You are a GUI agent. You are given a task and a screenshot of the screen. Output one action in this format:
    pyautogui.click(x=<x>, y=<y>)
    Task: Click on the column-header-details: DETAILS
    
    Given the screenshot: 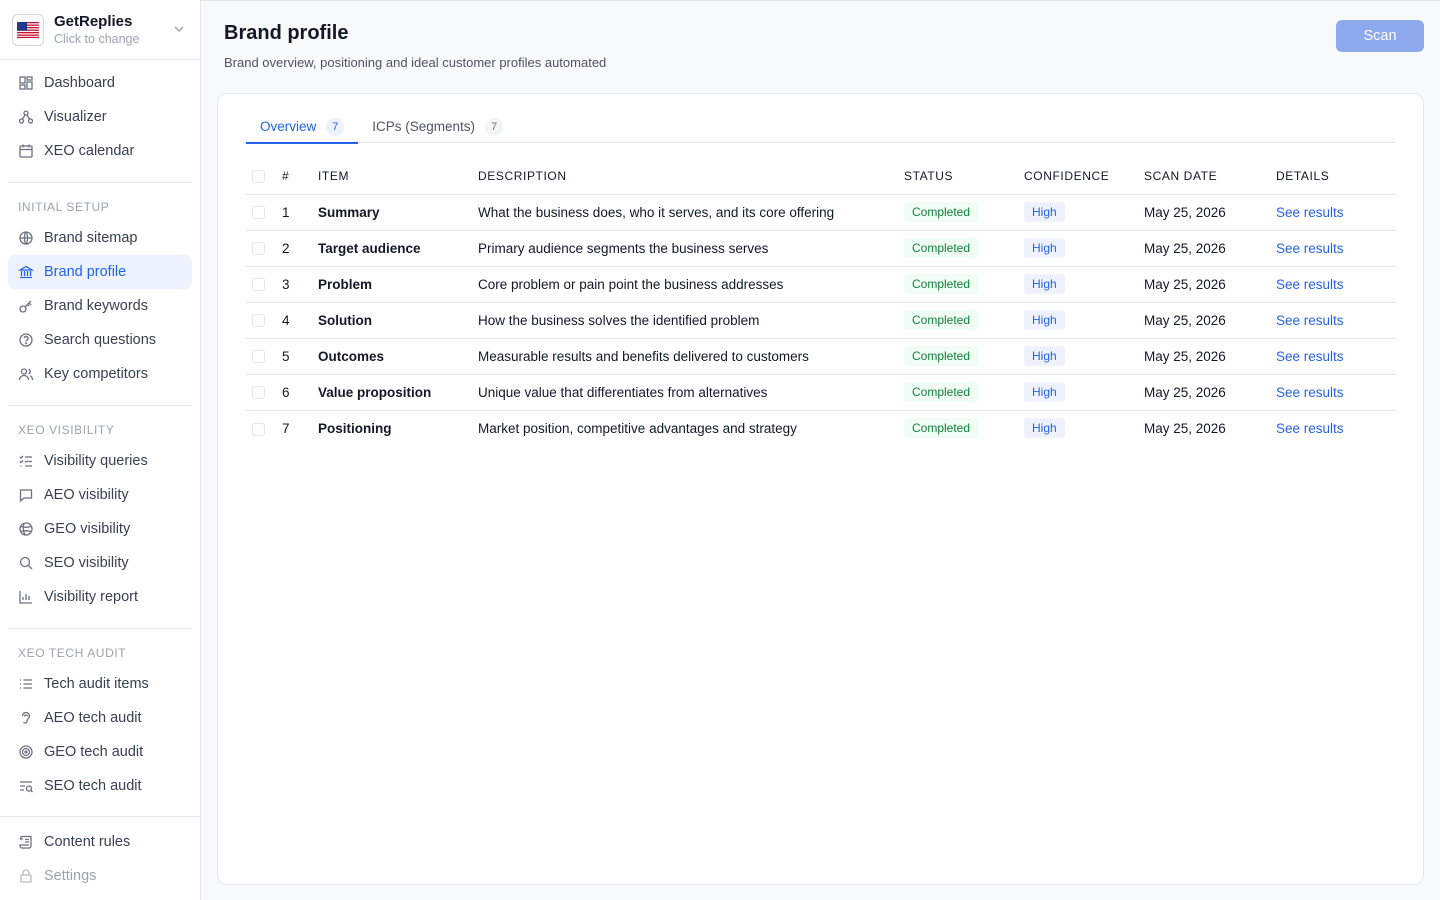 What is the action you would take?
    pyautogui.click(x=1336, y=176)
    